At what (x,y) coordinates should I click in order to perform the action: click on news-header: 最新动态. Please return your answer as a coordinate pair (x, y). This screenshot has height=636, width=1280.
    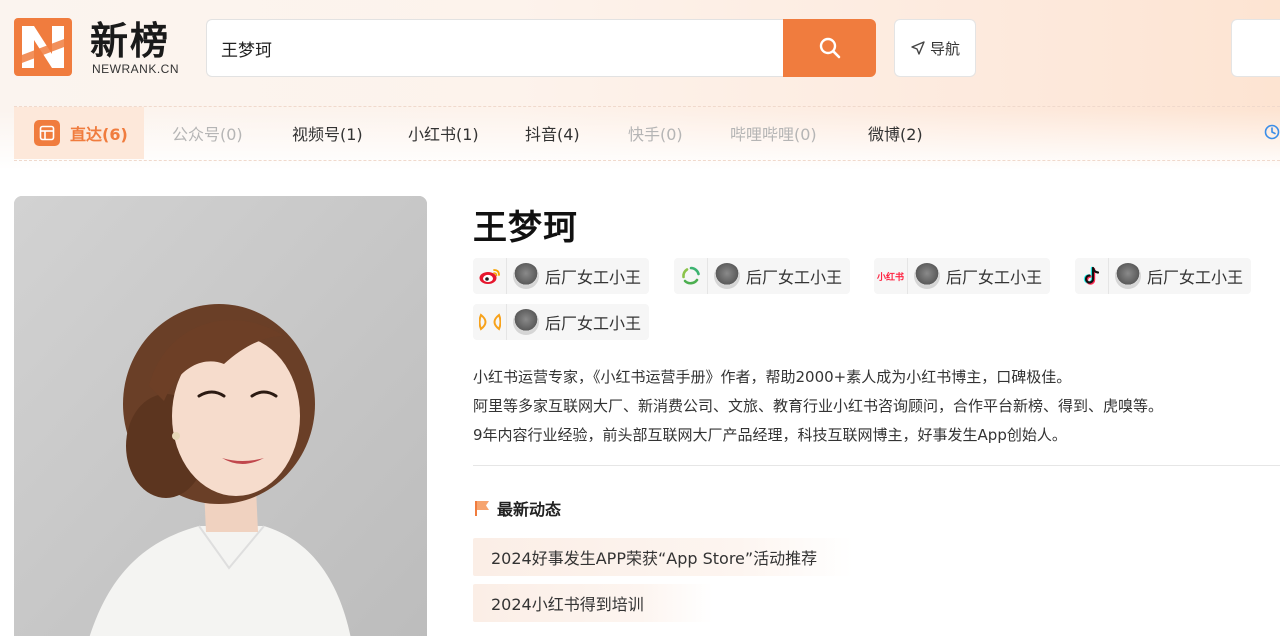
    Looking at the image, I should click on (517, 508).